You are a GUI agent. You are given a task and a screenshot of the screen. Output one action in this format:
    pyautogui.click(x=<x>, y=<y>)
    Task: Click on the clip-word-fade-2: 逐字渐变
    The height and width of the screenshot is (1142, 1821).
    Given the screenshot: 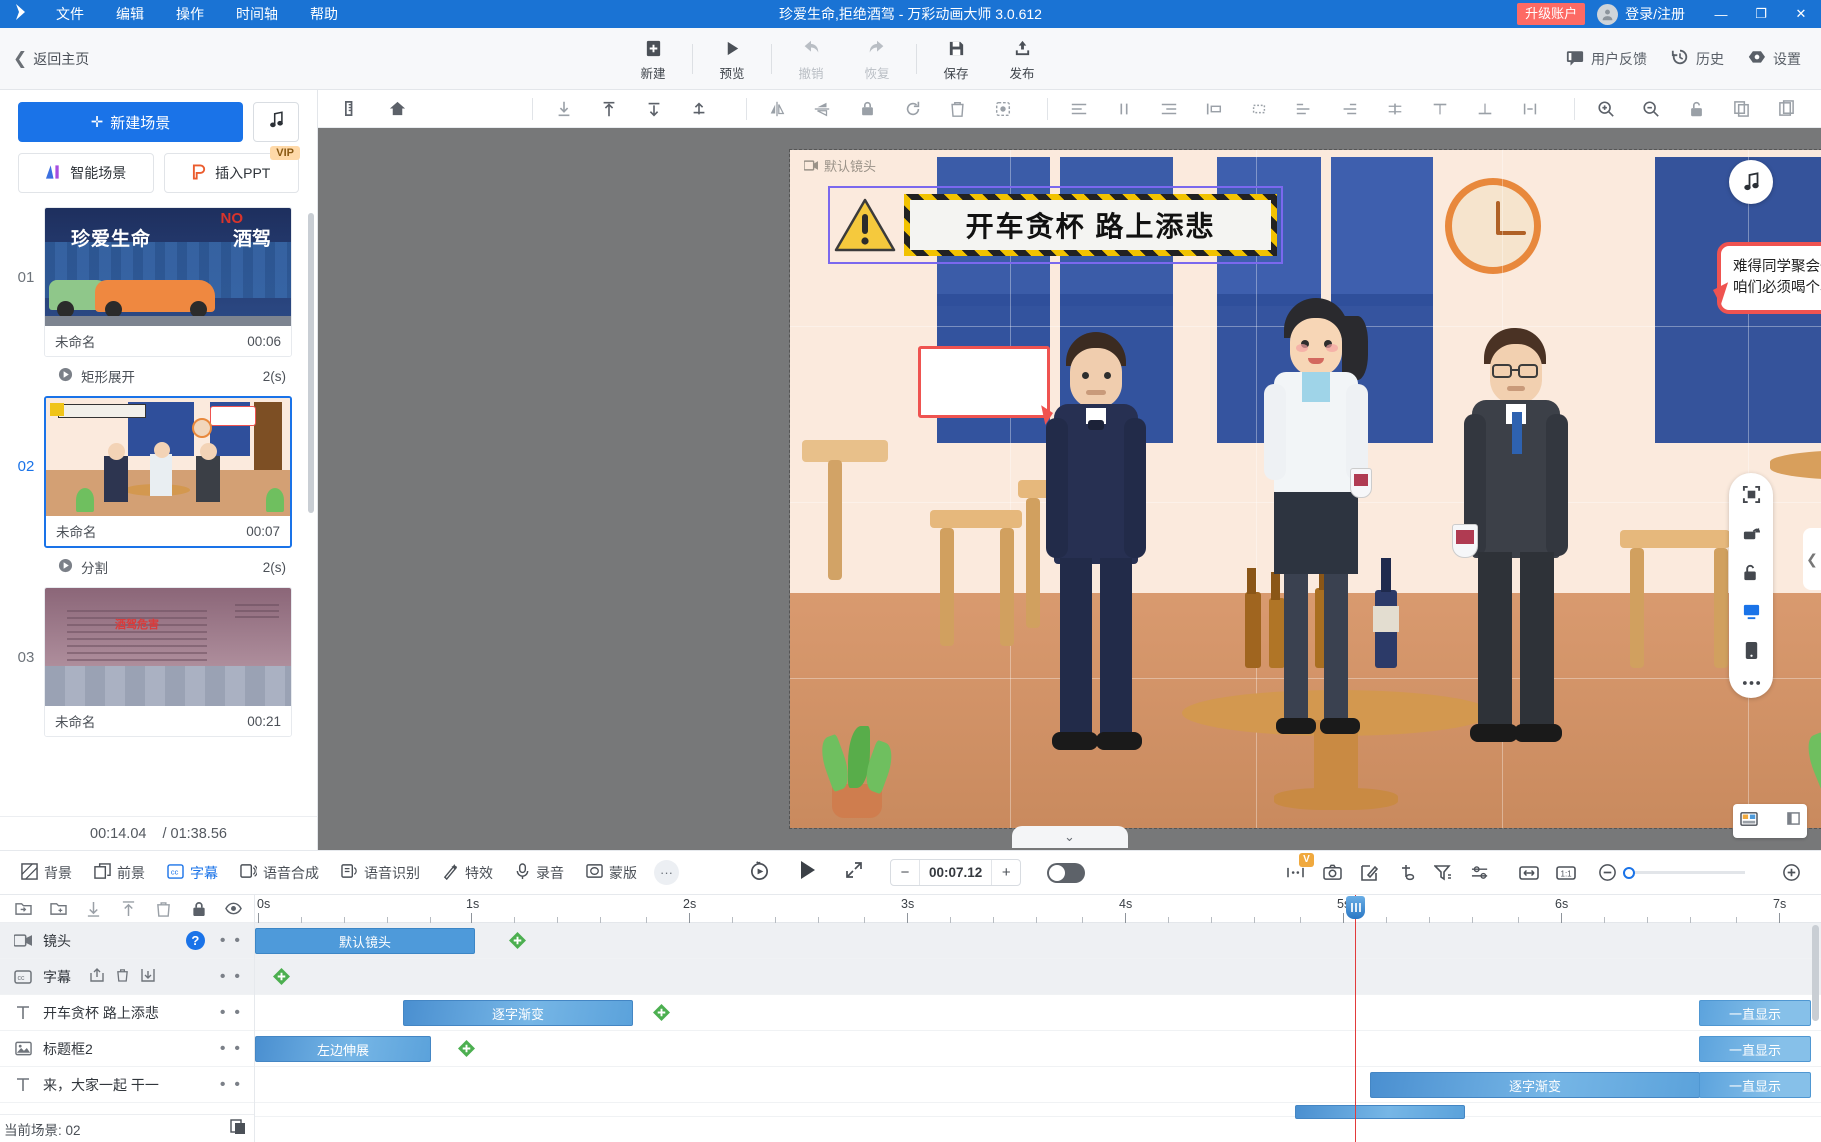 What is the action you would take?
    pyautogui.click(x=1535, y=1085)
    